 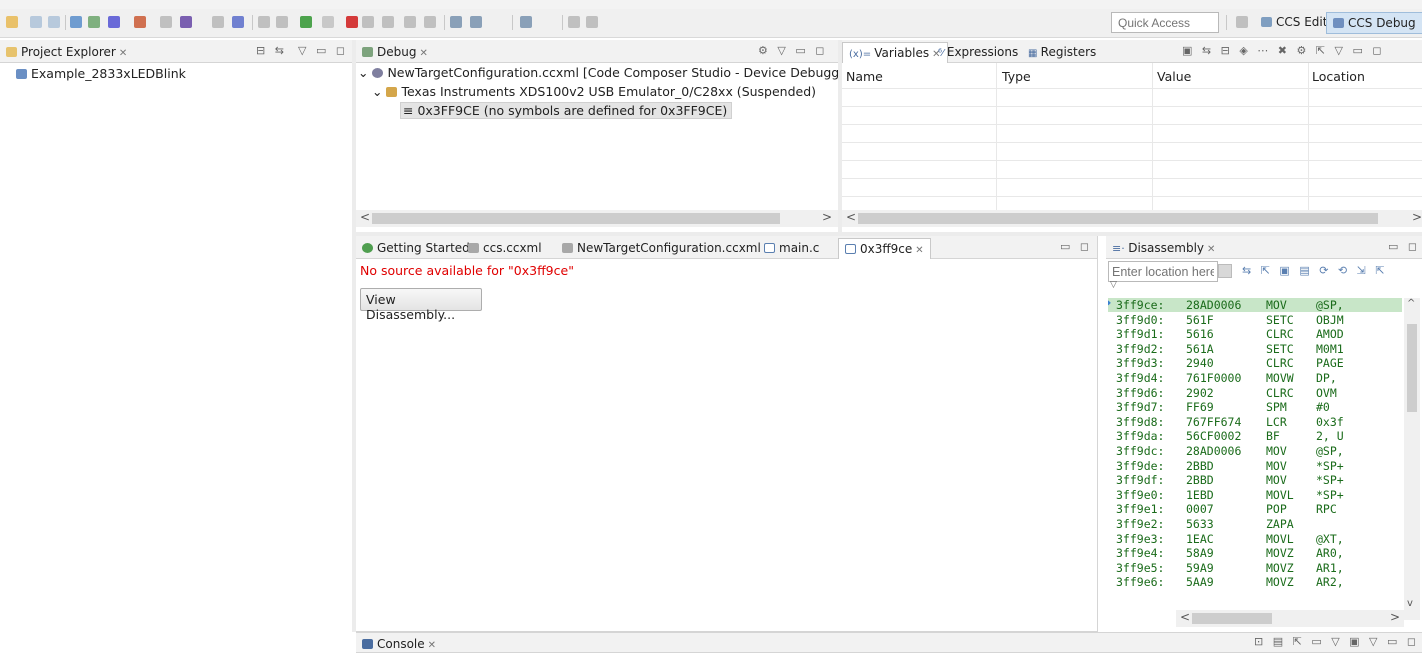 I want to click on connect-icon, so click(x=94, y=22).